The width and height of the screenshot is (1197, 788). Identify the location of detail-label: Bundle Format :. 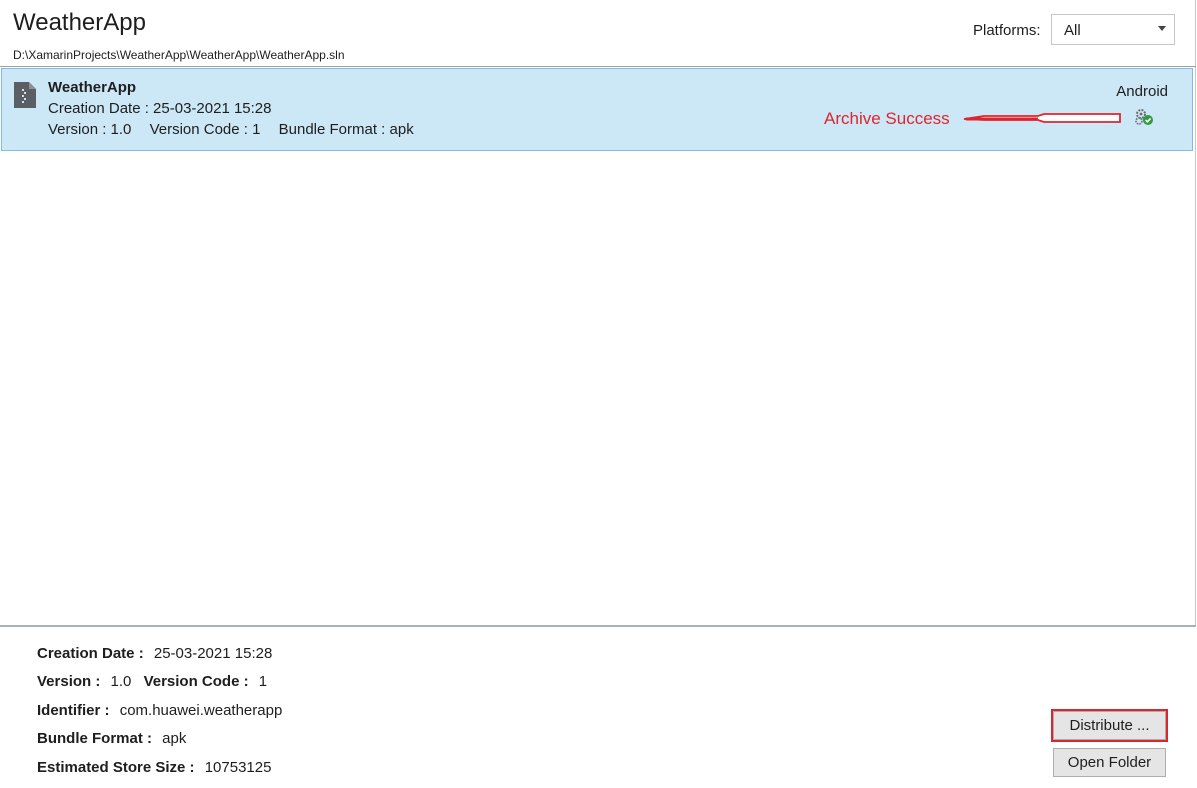
(94, 738).